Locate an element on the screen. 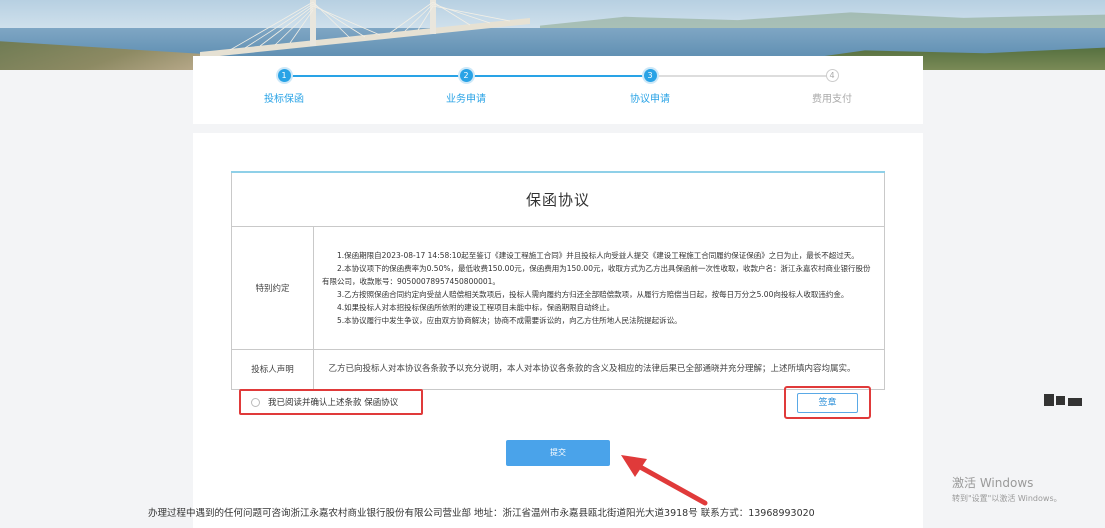  sign-button: 签章 is located at coordinates (827, 403).